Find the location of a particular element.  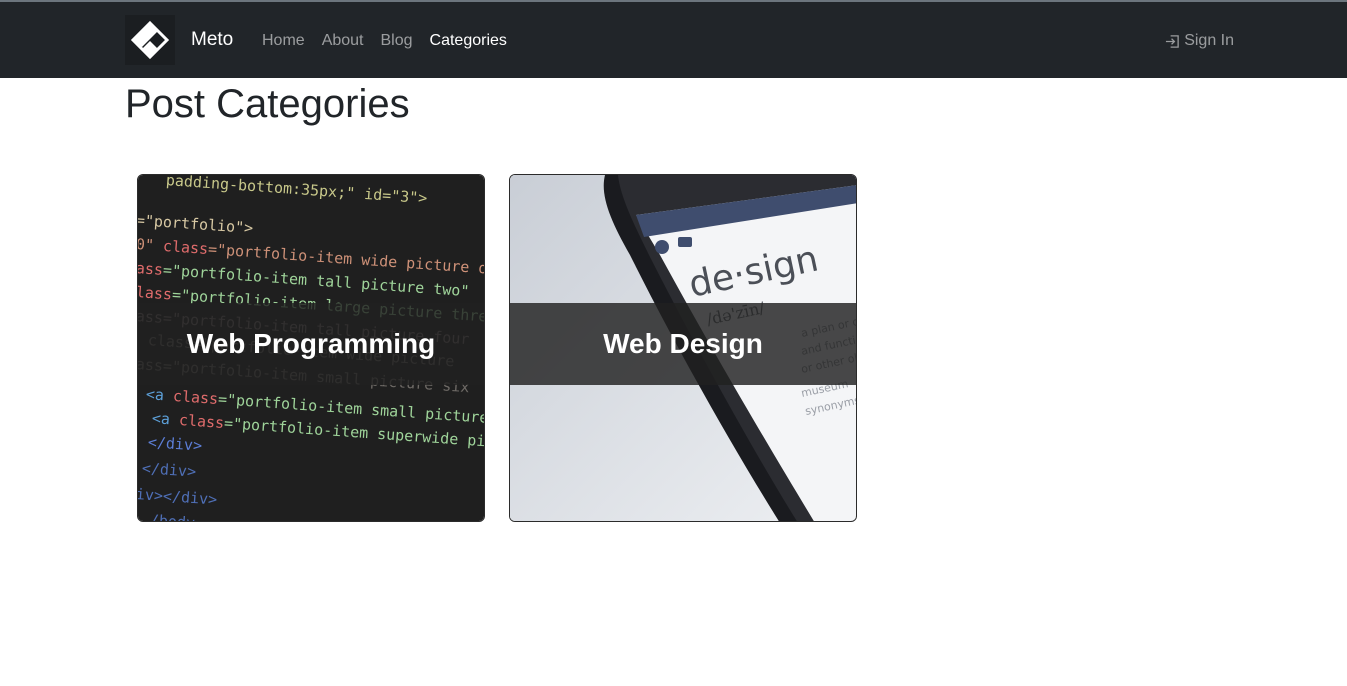

top-navbar: Meto Home About Blog Categories Sign In is located at coordinates (673, 39).